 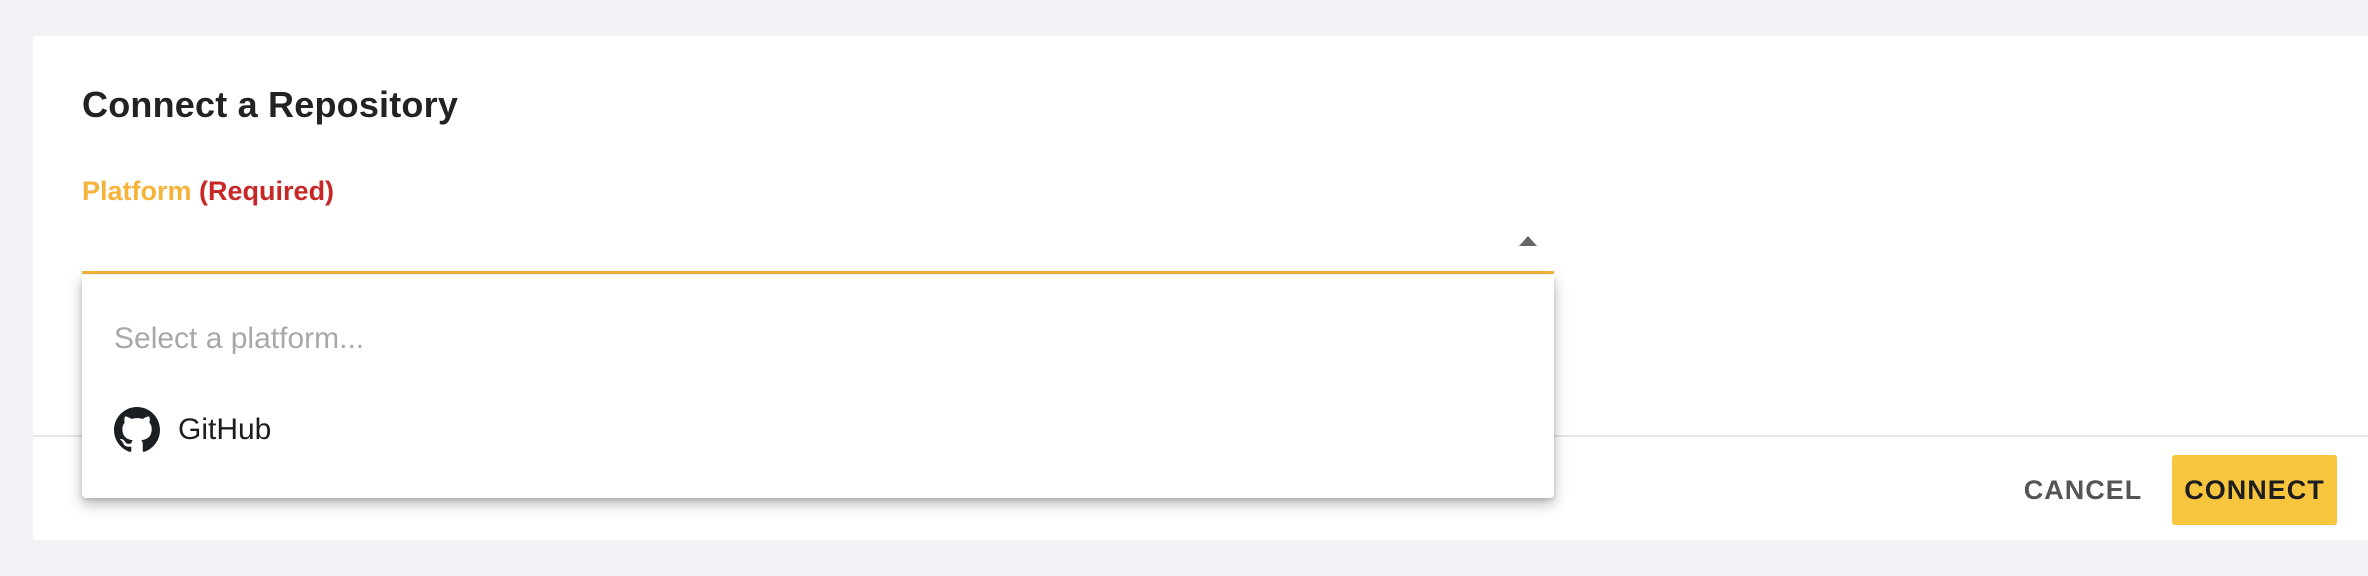 What do you see at coordinates (270, 104) in the screenshot?
I see `dialog-title: Connect a Repository` at bounding box center [270, 104].